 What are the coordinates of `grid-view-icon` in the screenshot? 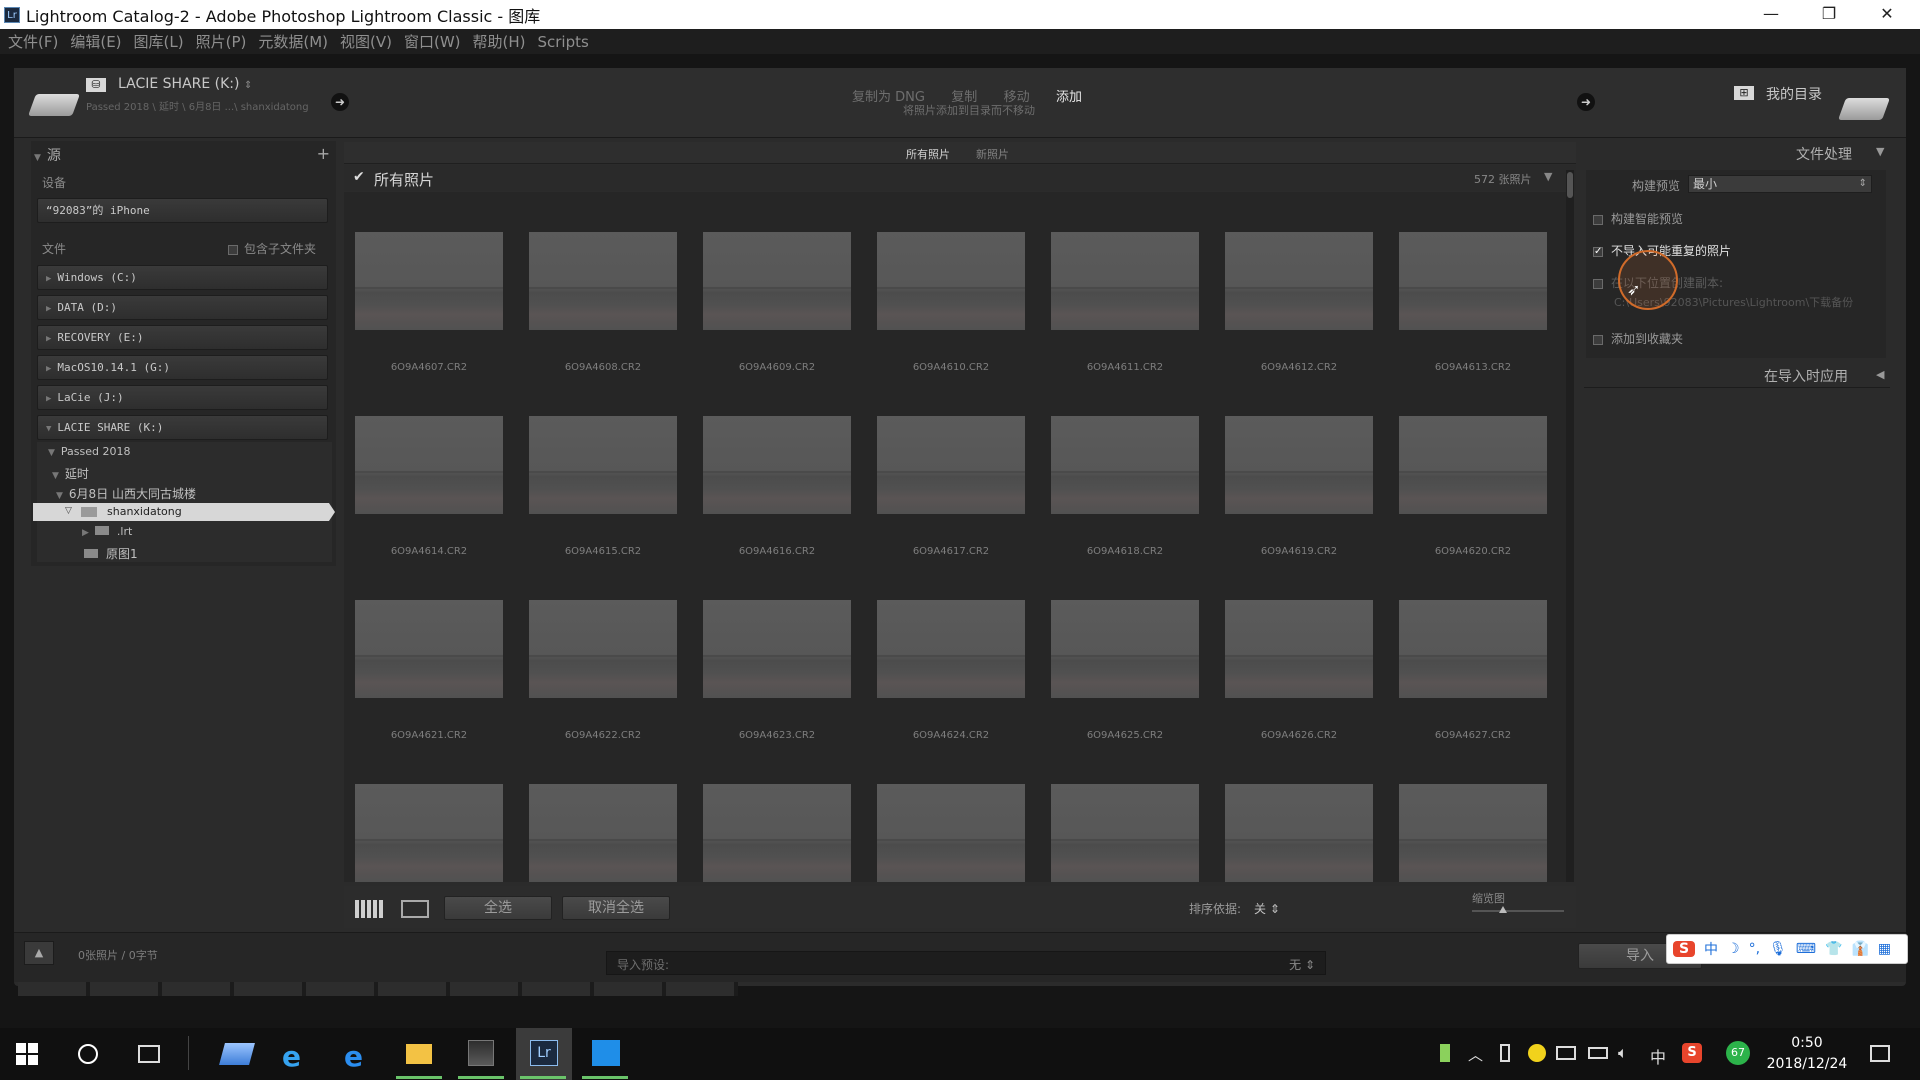 It's located at (369, 909).